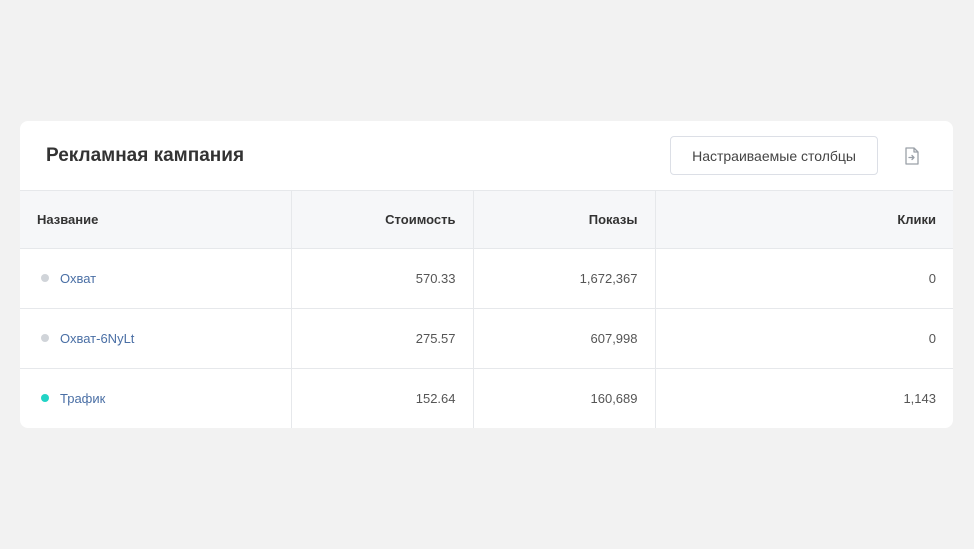 The image size is (974, 549). What do you see at coordinates (564, 398) in the screenshot?
I see `cell-impressions: 160,689` at bounding box center [564, 398].